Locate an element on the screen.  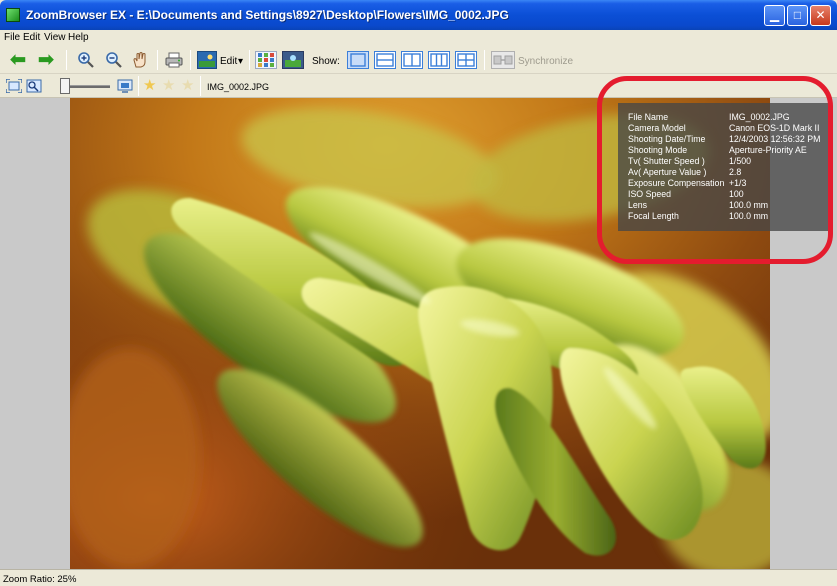
layout-split-vertical-button is located at coordinates (412, 60).